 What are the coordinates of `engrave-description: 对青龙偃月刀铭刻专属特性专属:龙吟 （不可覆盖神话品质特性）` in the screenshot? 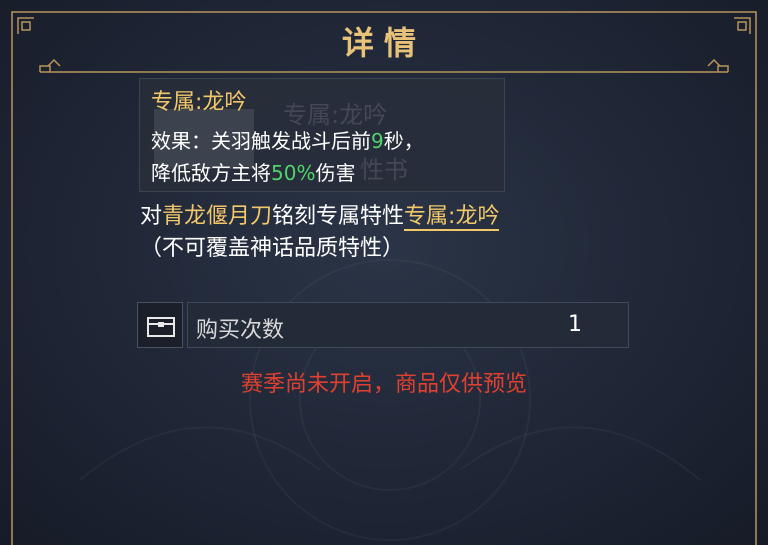 It's located at (320, 233).